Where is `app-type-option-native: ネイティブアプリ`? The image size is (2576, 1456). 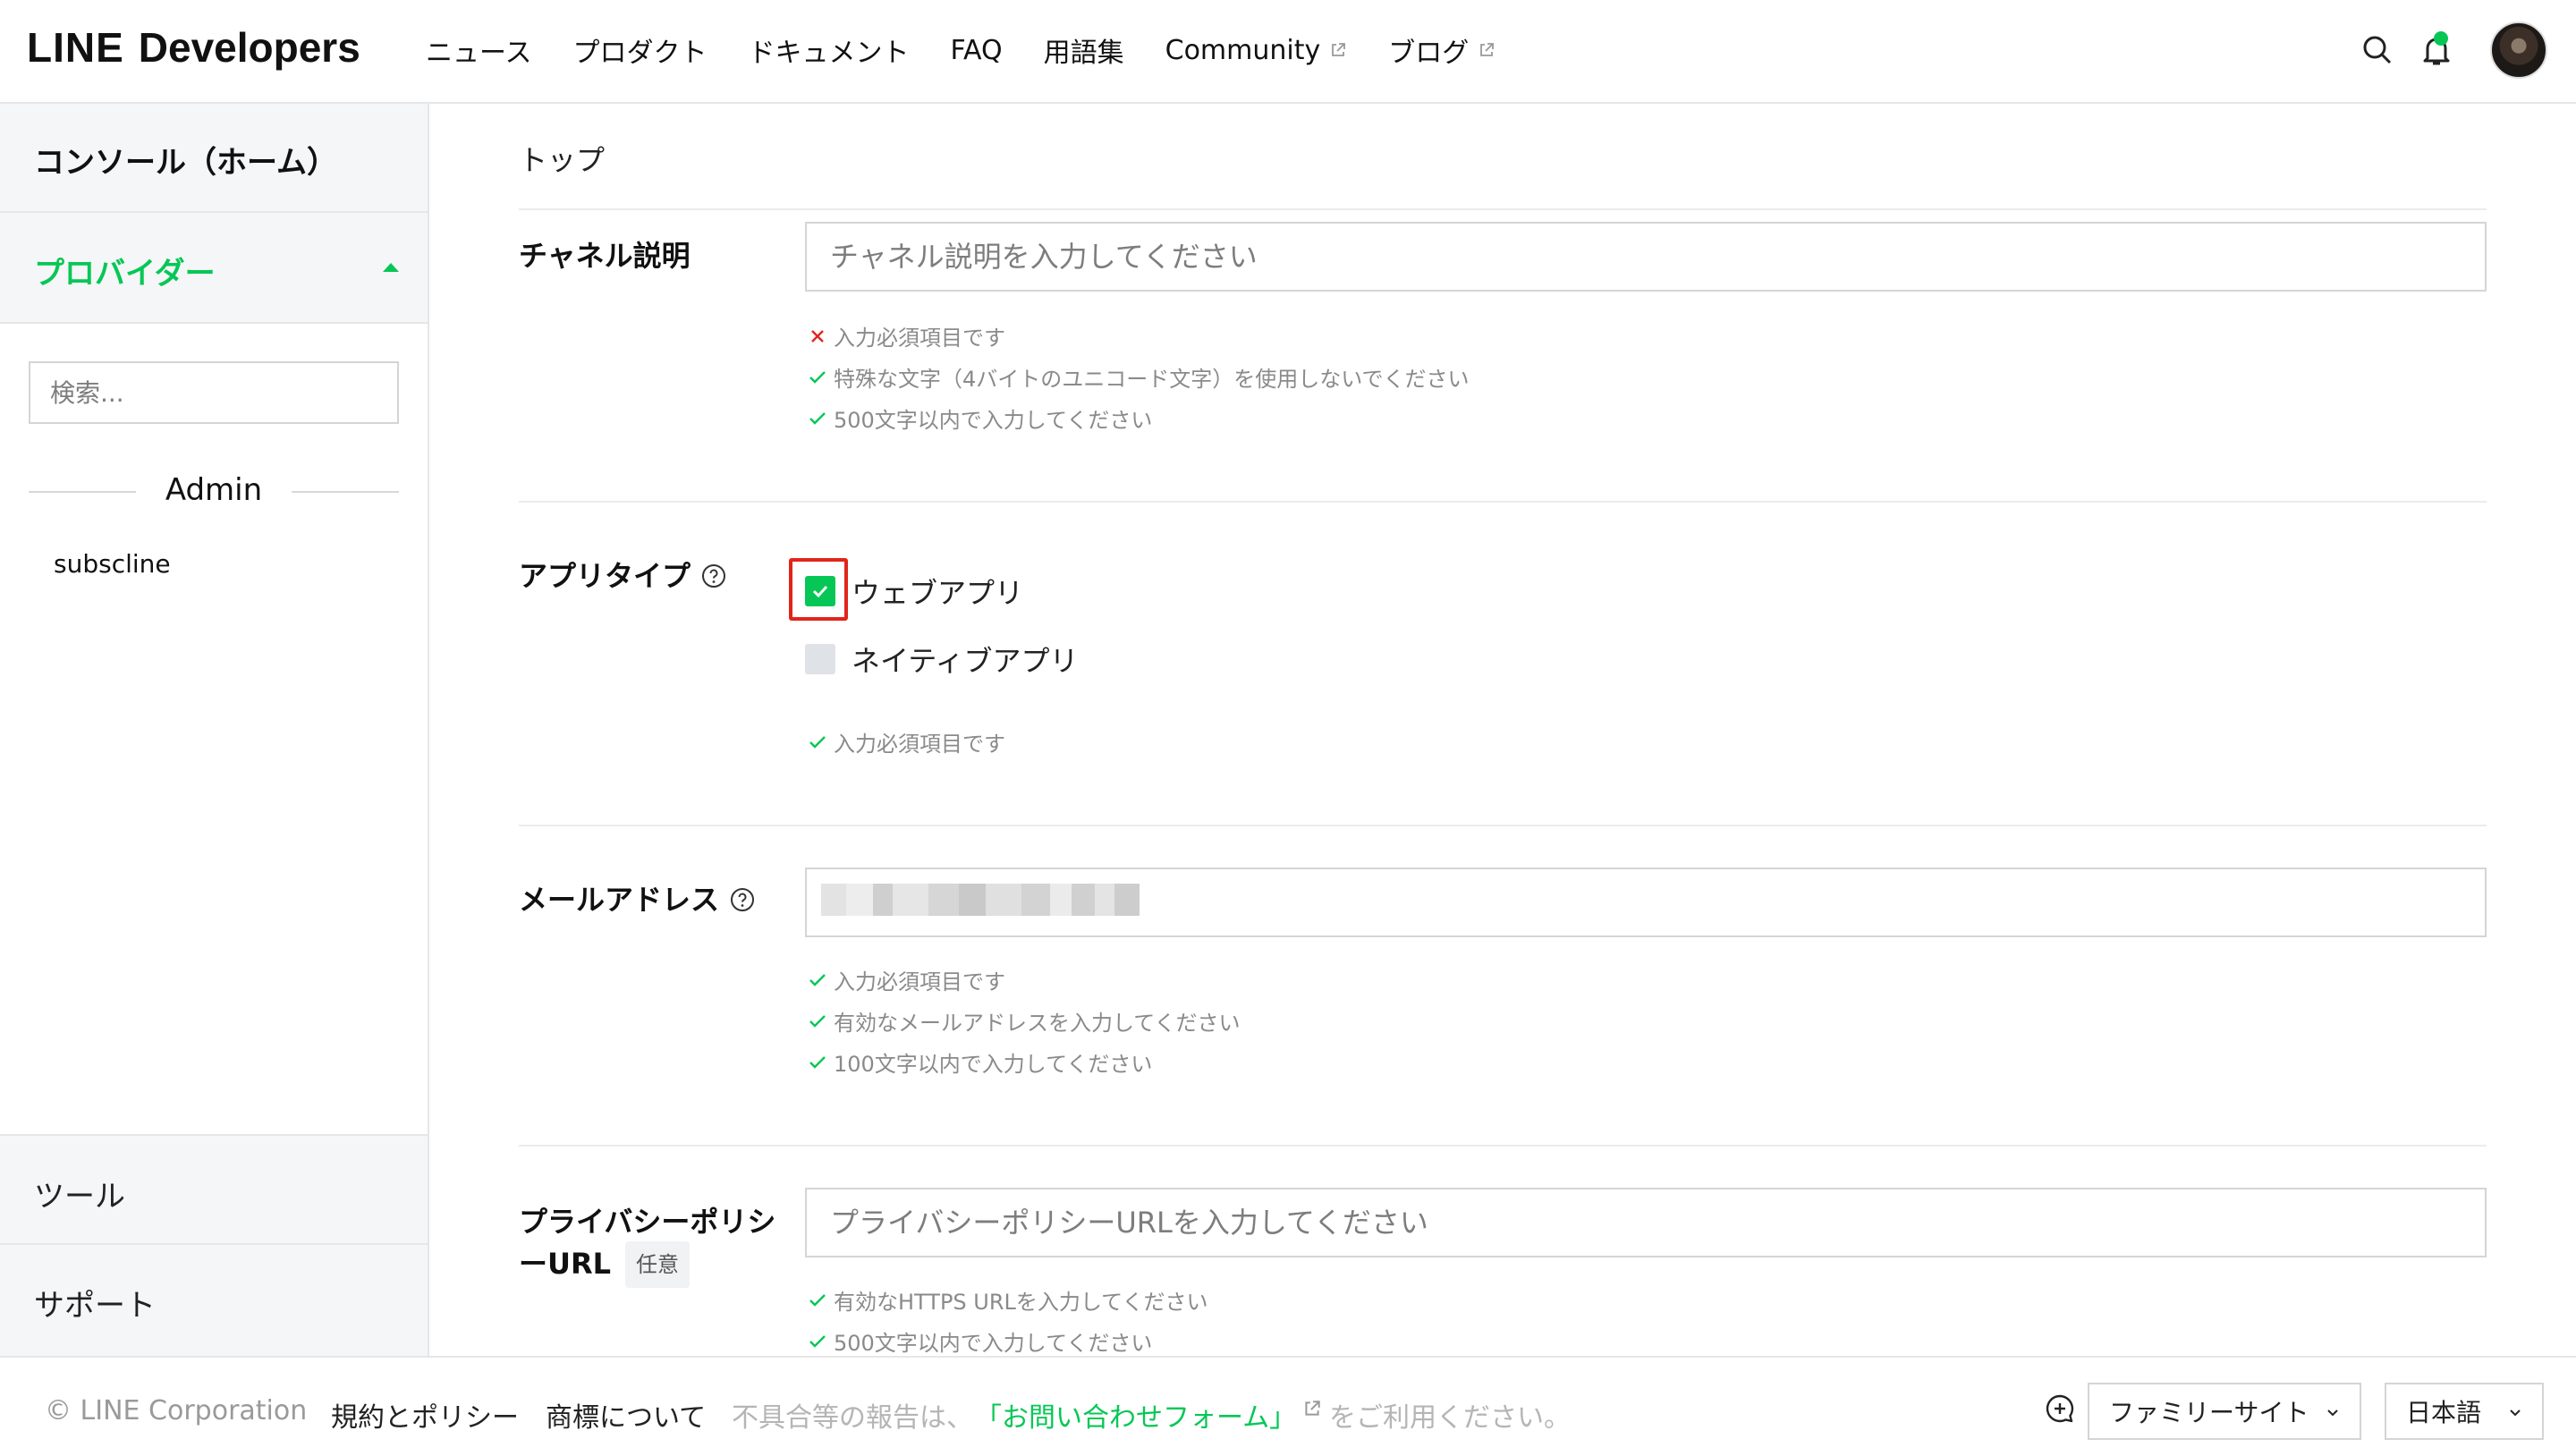 app-type-option-native: ネイティブアプリ is located at coordinates (941, 659).